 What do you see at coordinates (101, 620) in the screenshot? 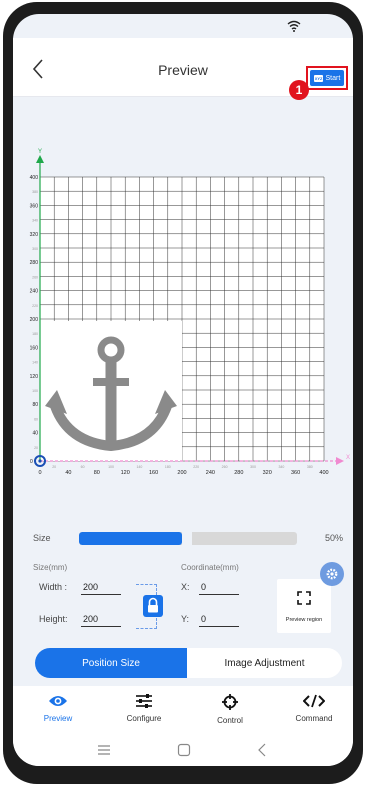
I see `height-input: 200` at bounding box center [101, 620].